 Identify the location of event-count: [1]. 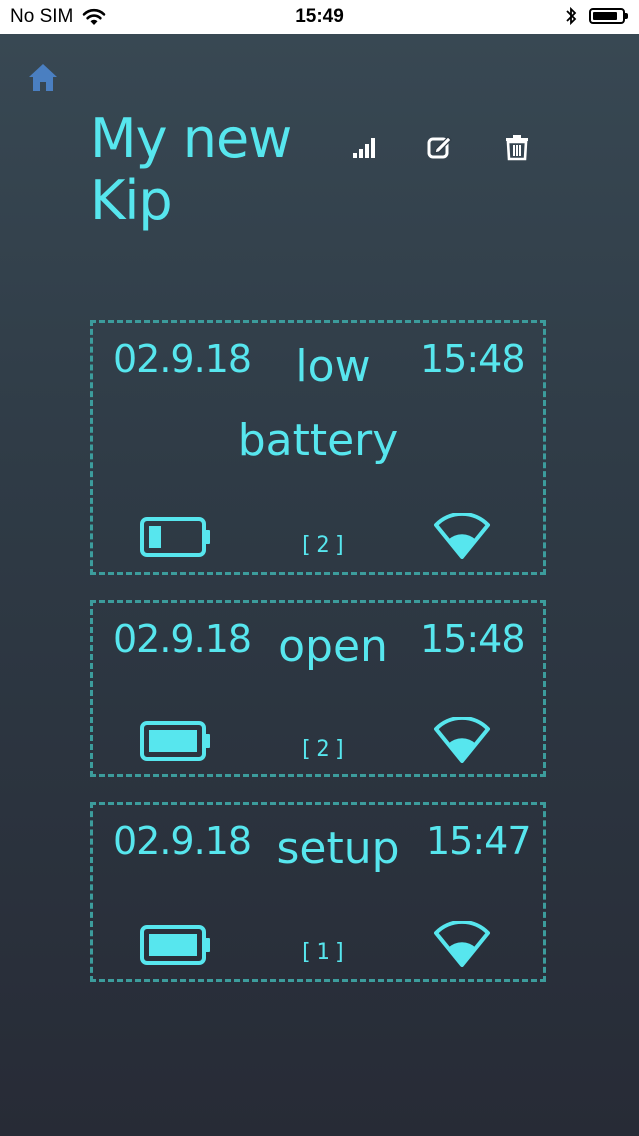
(325, 952).